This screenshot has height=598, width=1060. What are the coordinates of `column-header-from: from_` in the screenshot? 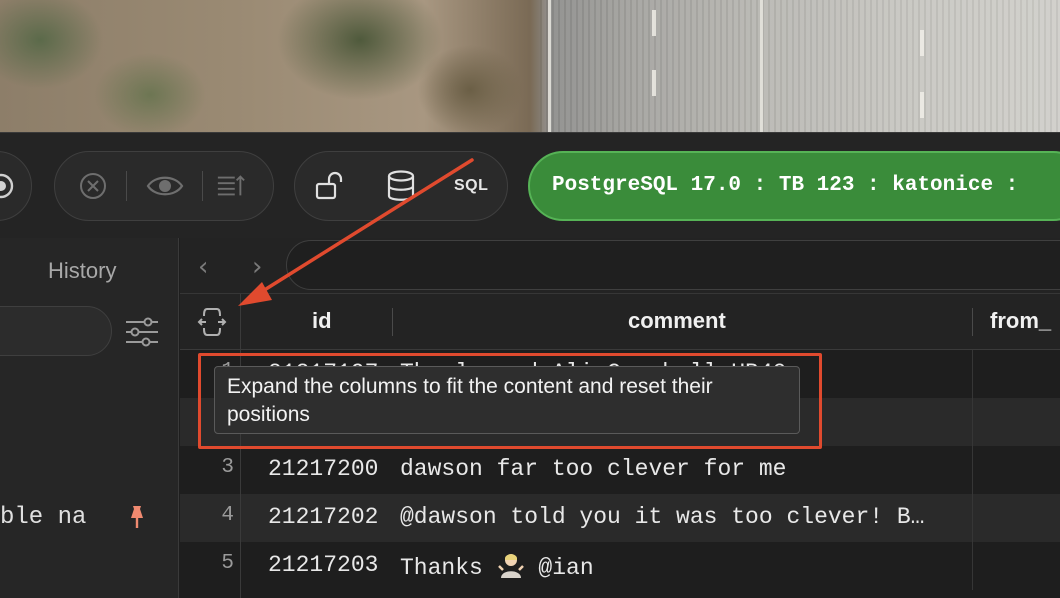 It's located at (1020, 321).